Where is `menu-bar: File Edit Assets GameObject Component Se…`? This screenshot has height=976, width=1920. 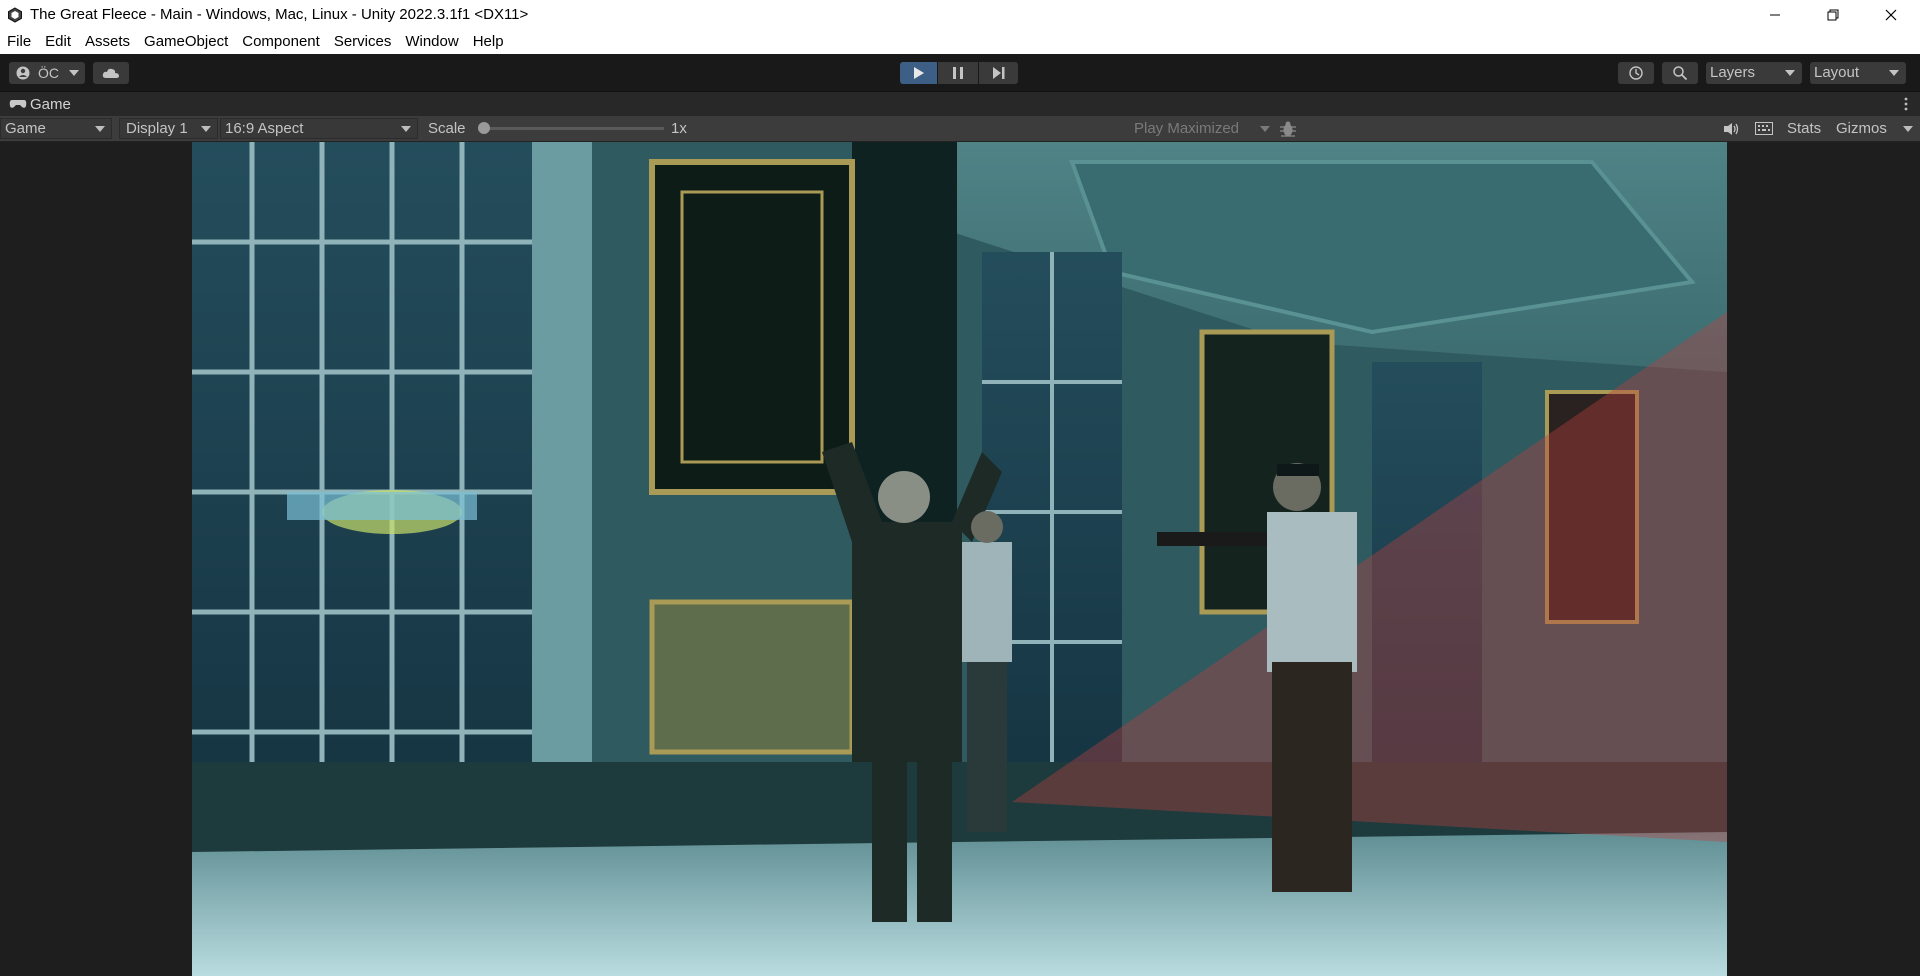
menu-bar: File Edit Assets GameObject Component Se… is located at coordinates (960, 41).